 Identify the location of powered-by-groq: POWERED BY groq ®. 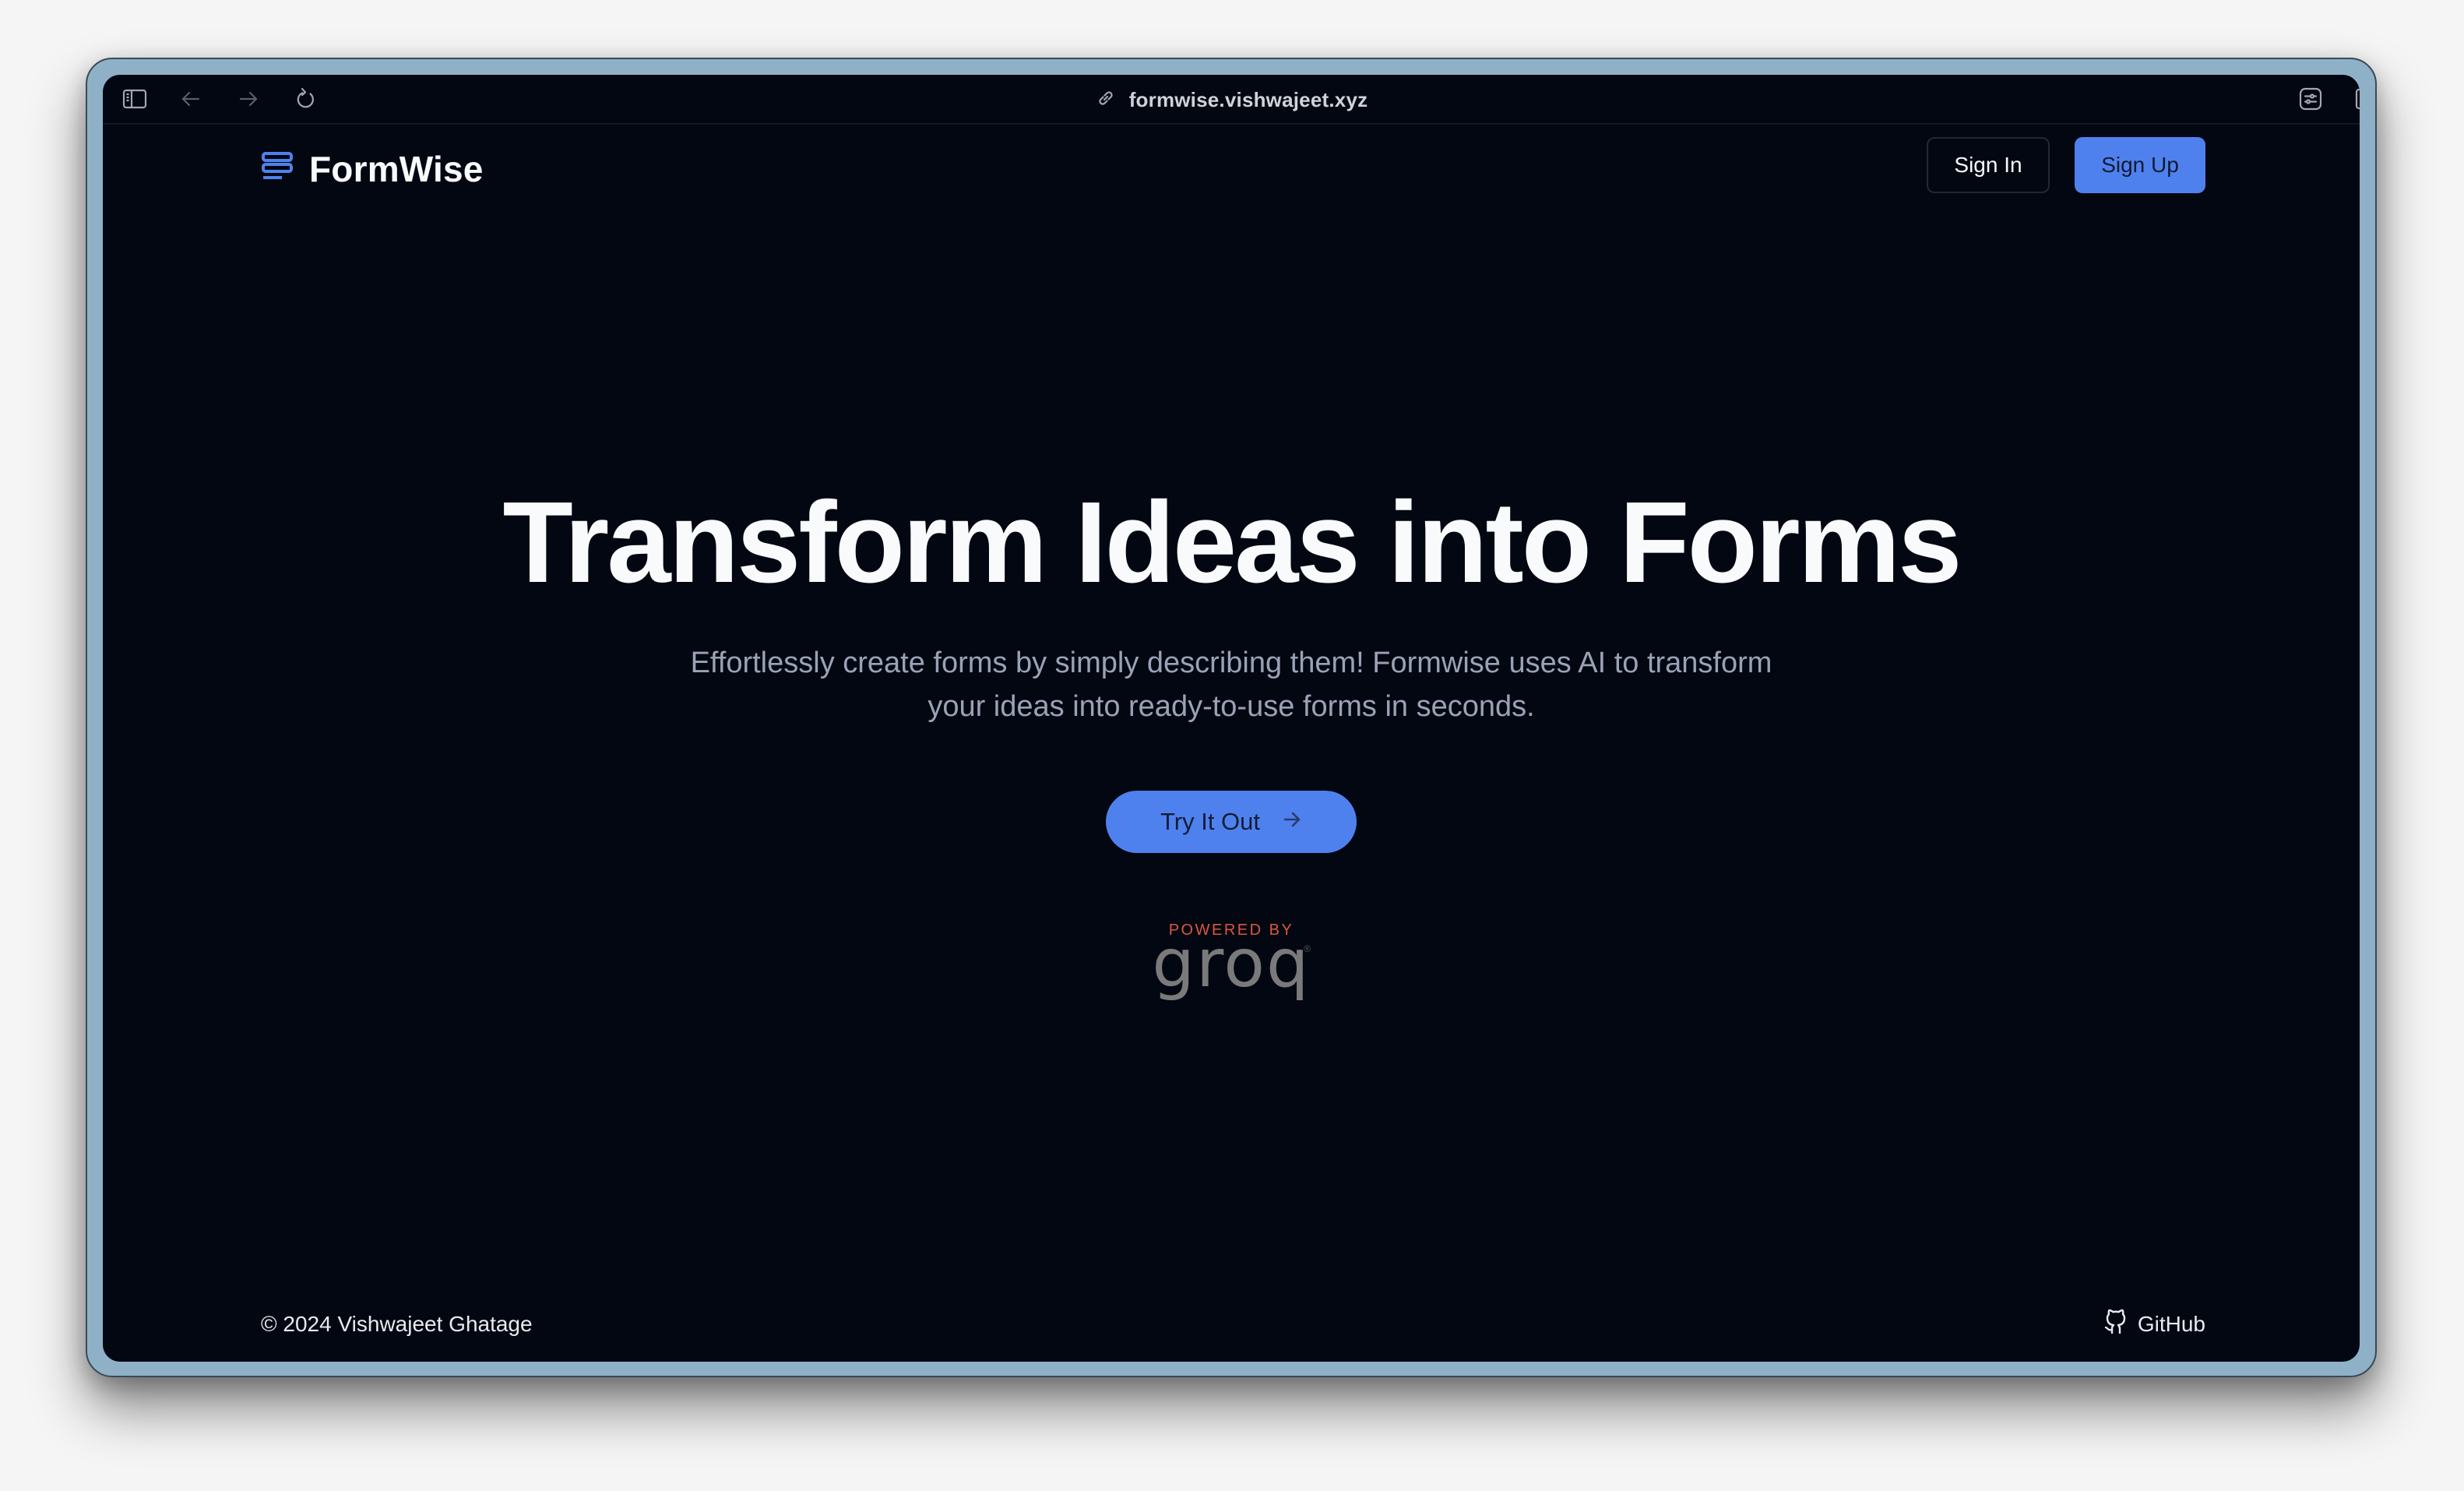
(1232, 962).